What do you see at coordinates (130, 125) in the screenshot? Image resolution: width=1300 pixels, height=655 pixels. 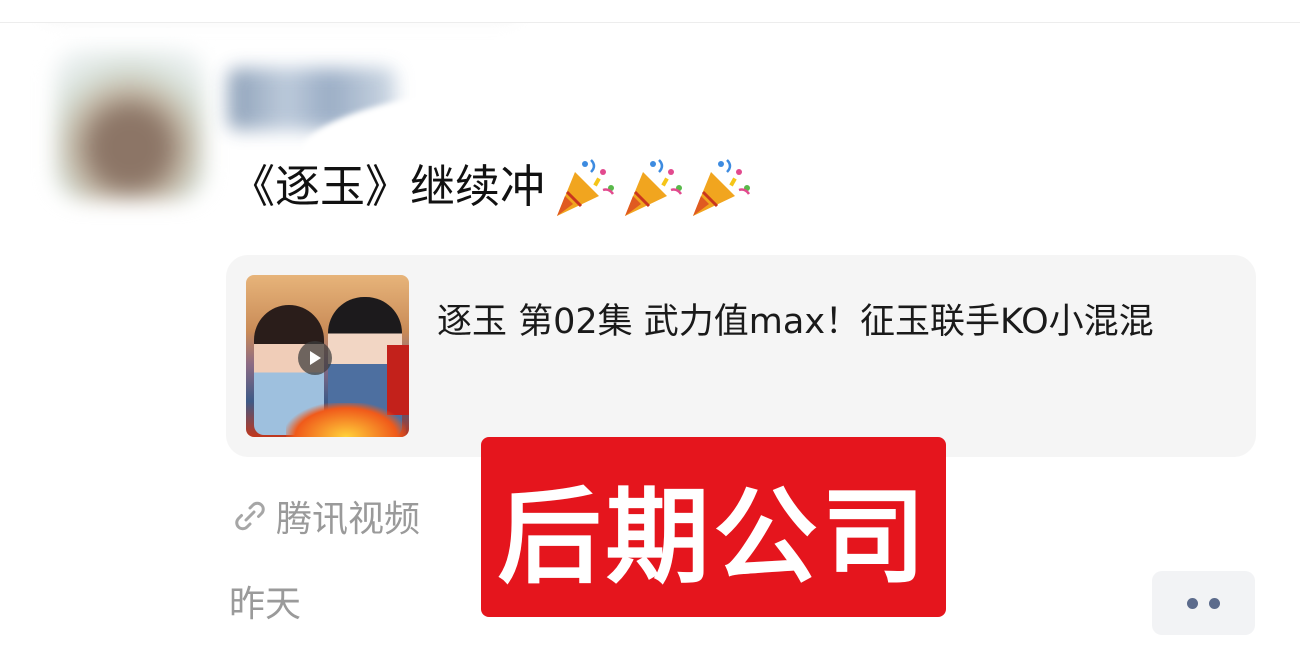 I see `avatar` at bounding box center [130, 125].